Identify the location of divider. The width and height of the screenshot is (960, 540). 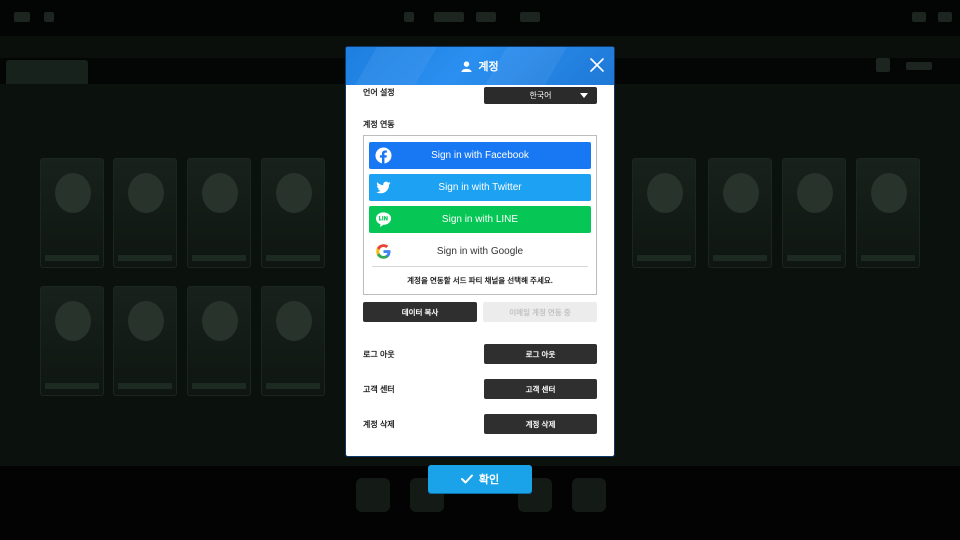
(480, 266).